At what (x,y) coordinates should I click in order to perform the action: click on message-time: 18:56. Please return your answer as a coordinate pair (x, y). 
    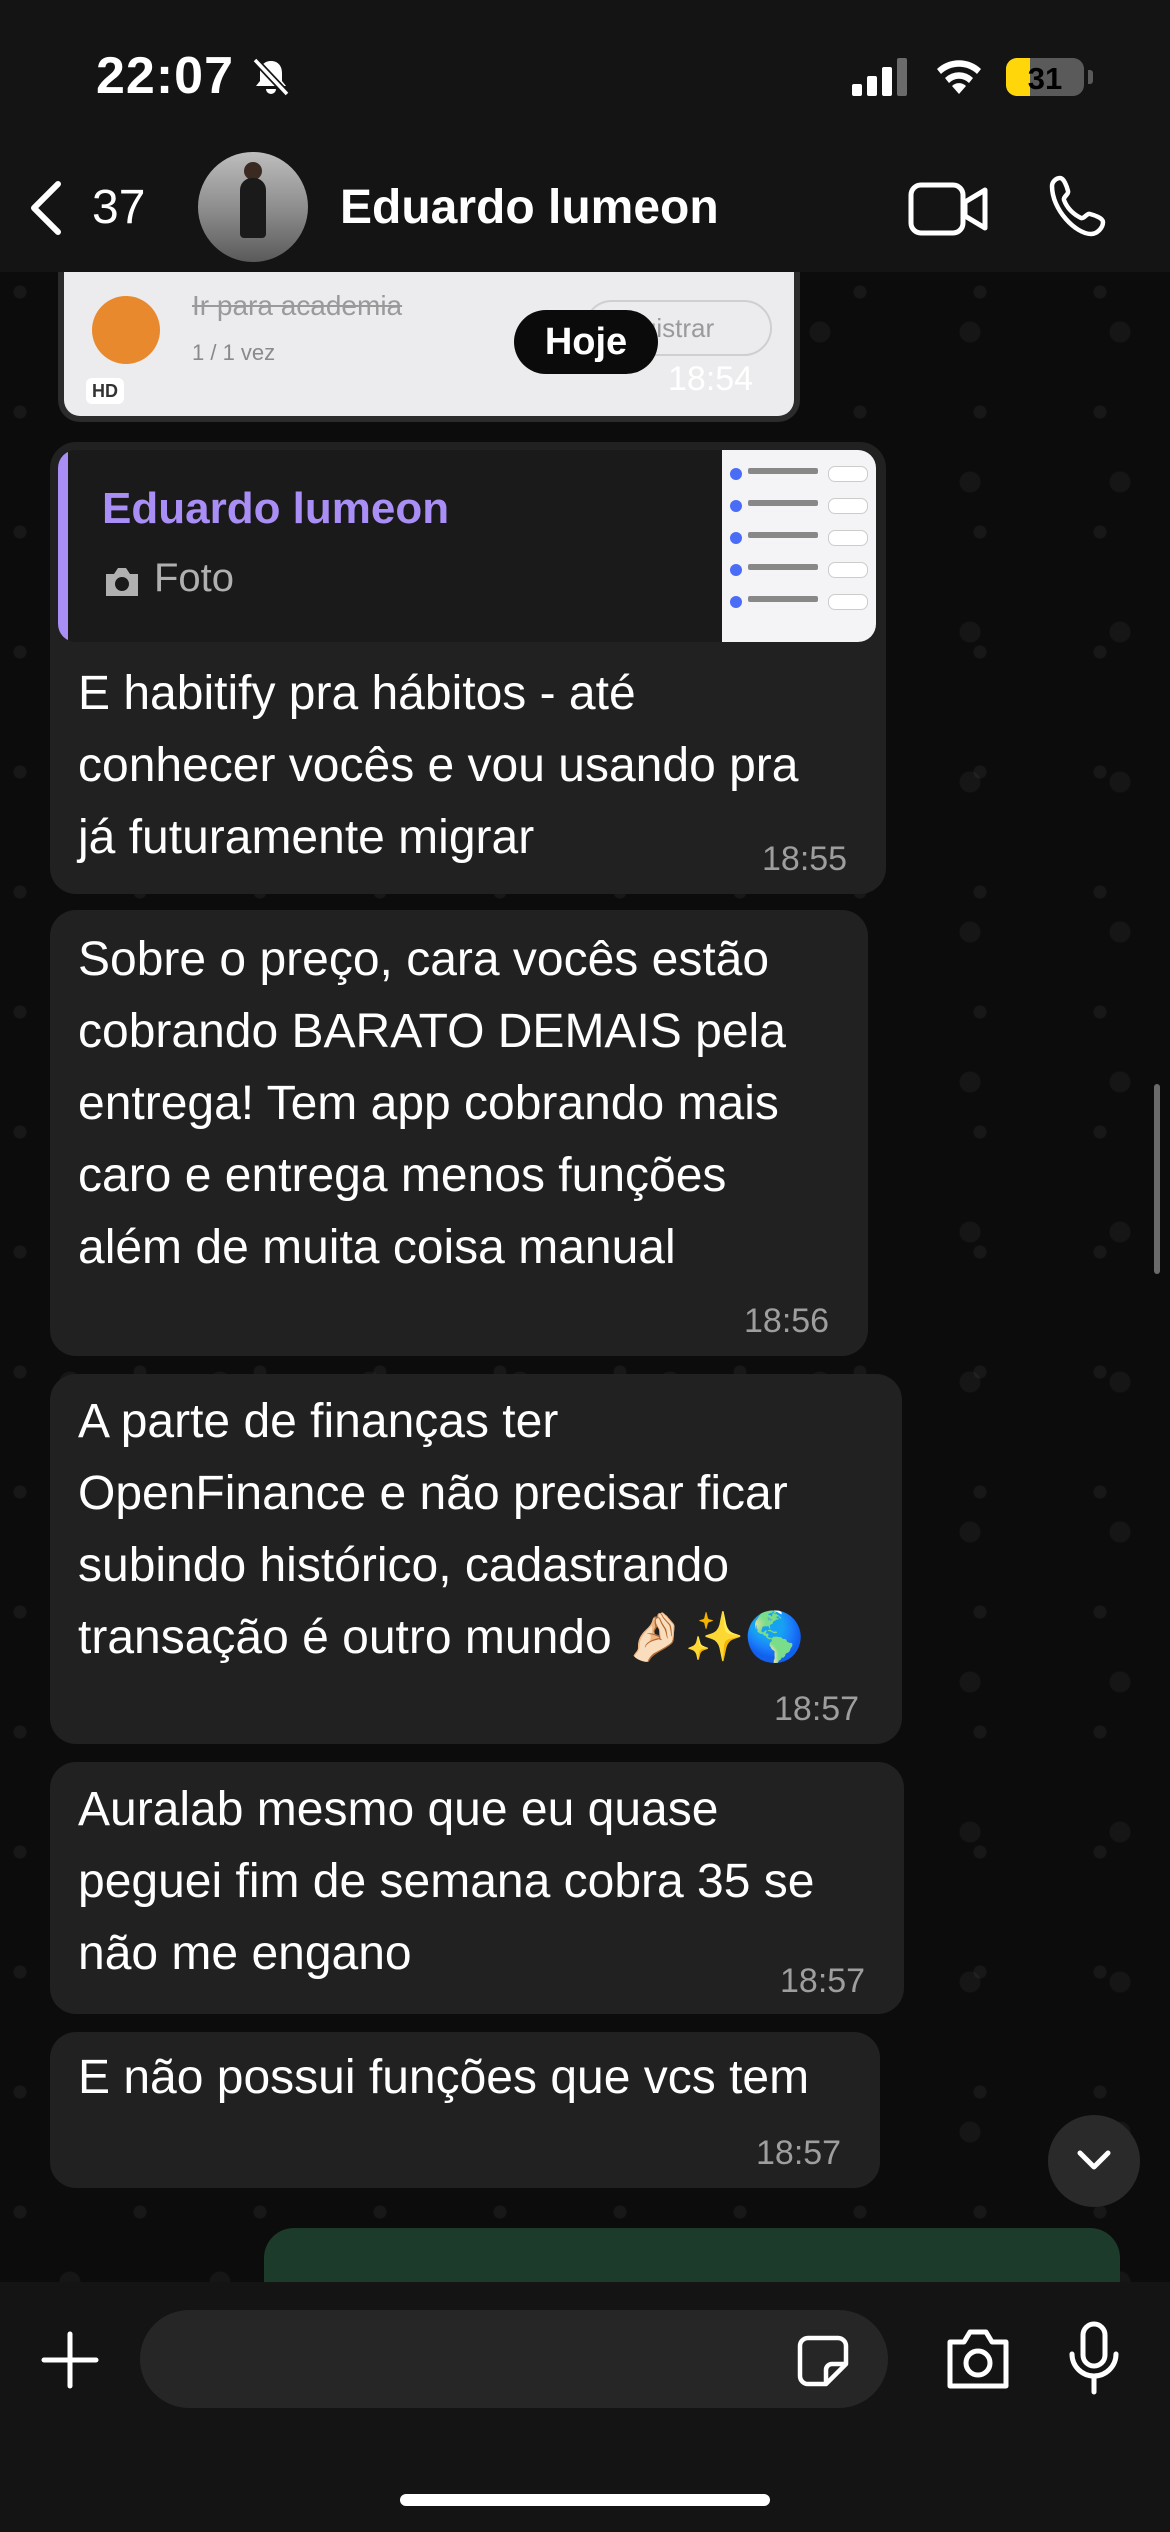
    Looking at the image, I should click on (787, 1321).